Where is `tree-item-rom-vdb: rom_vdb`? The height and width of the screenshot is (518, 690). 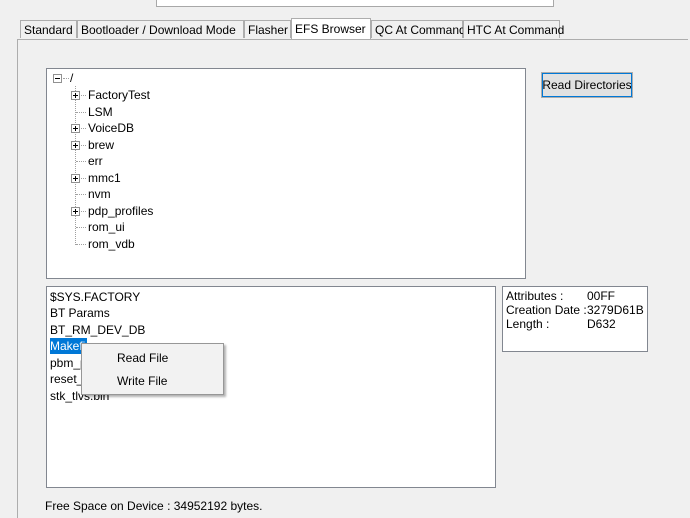 tree-item-rom-vdb: rom_vdb is located at coordinates (111, 244).